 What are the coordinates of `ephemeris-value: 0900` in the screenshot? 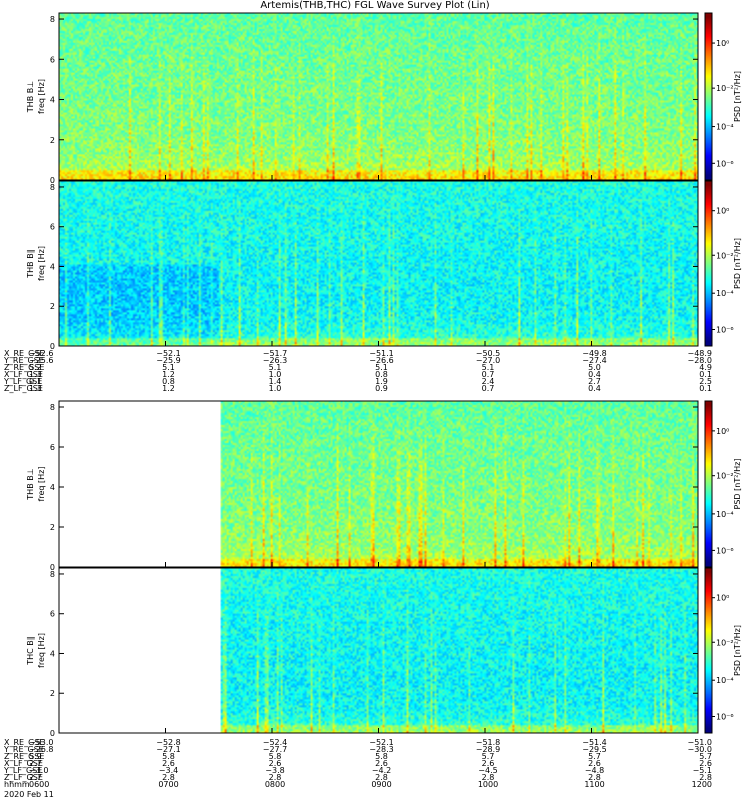 It's located at (381, 784).